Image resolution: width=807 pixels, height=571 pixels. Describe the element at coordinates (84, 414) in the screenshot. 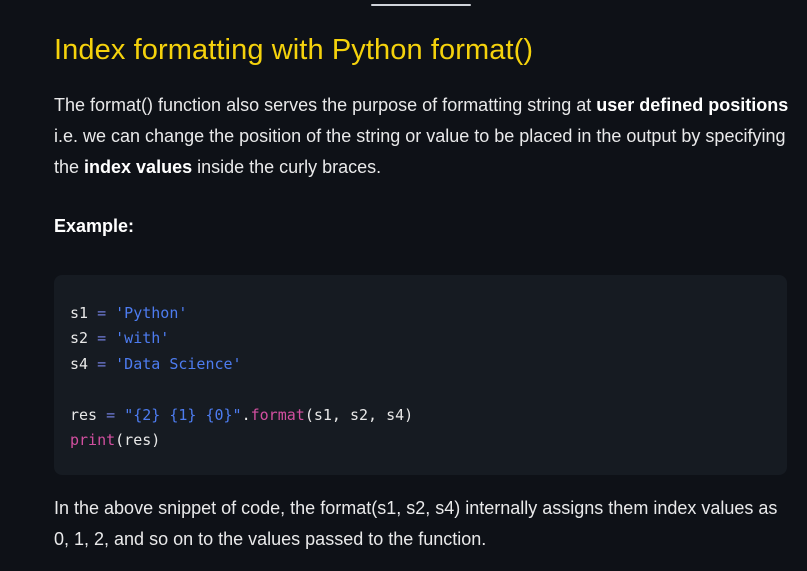

I see `code-var: res` at that location.